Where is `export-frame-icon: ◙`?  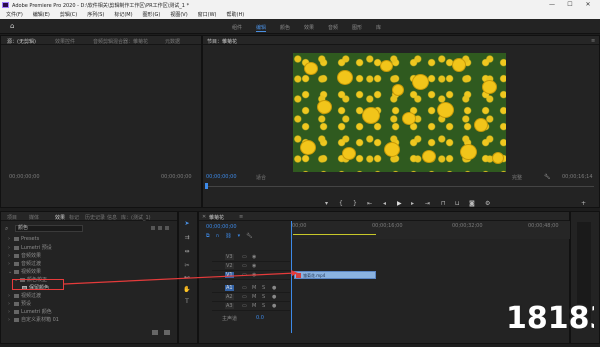 export-frame-icon: ◙ is located at coordinates (472, 203).